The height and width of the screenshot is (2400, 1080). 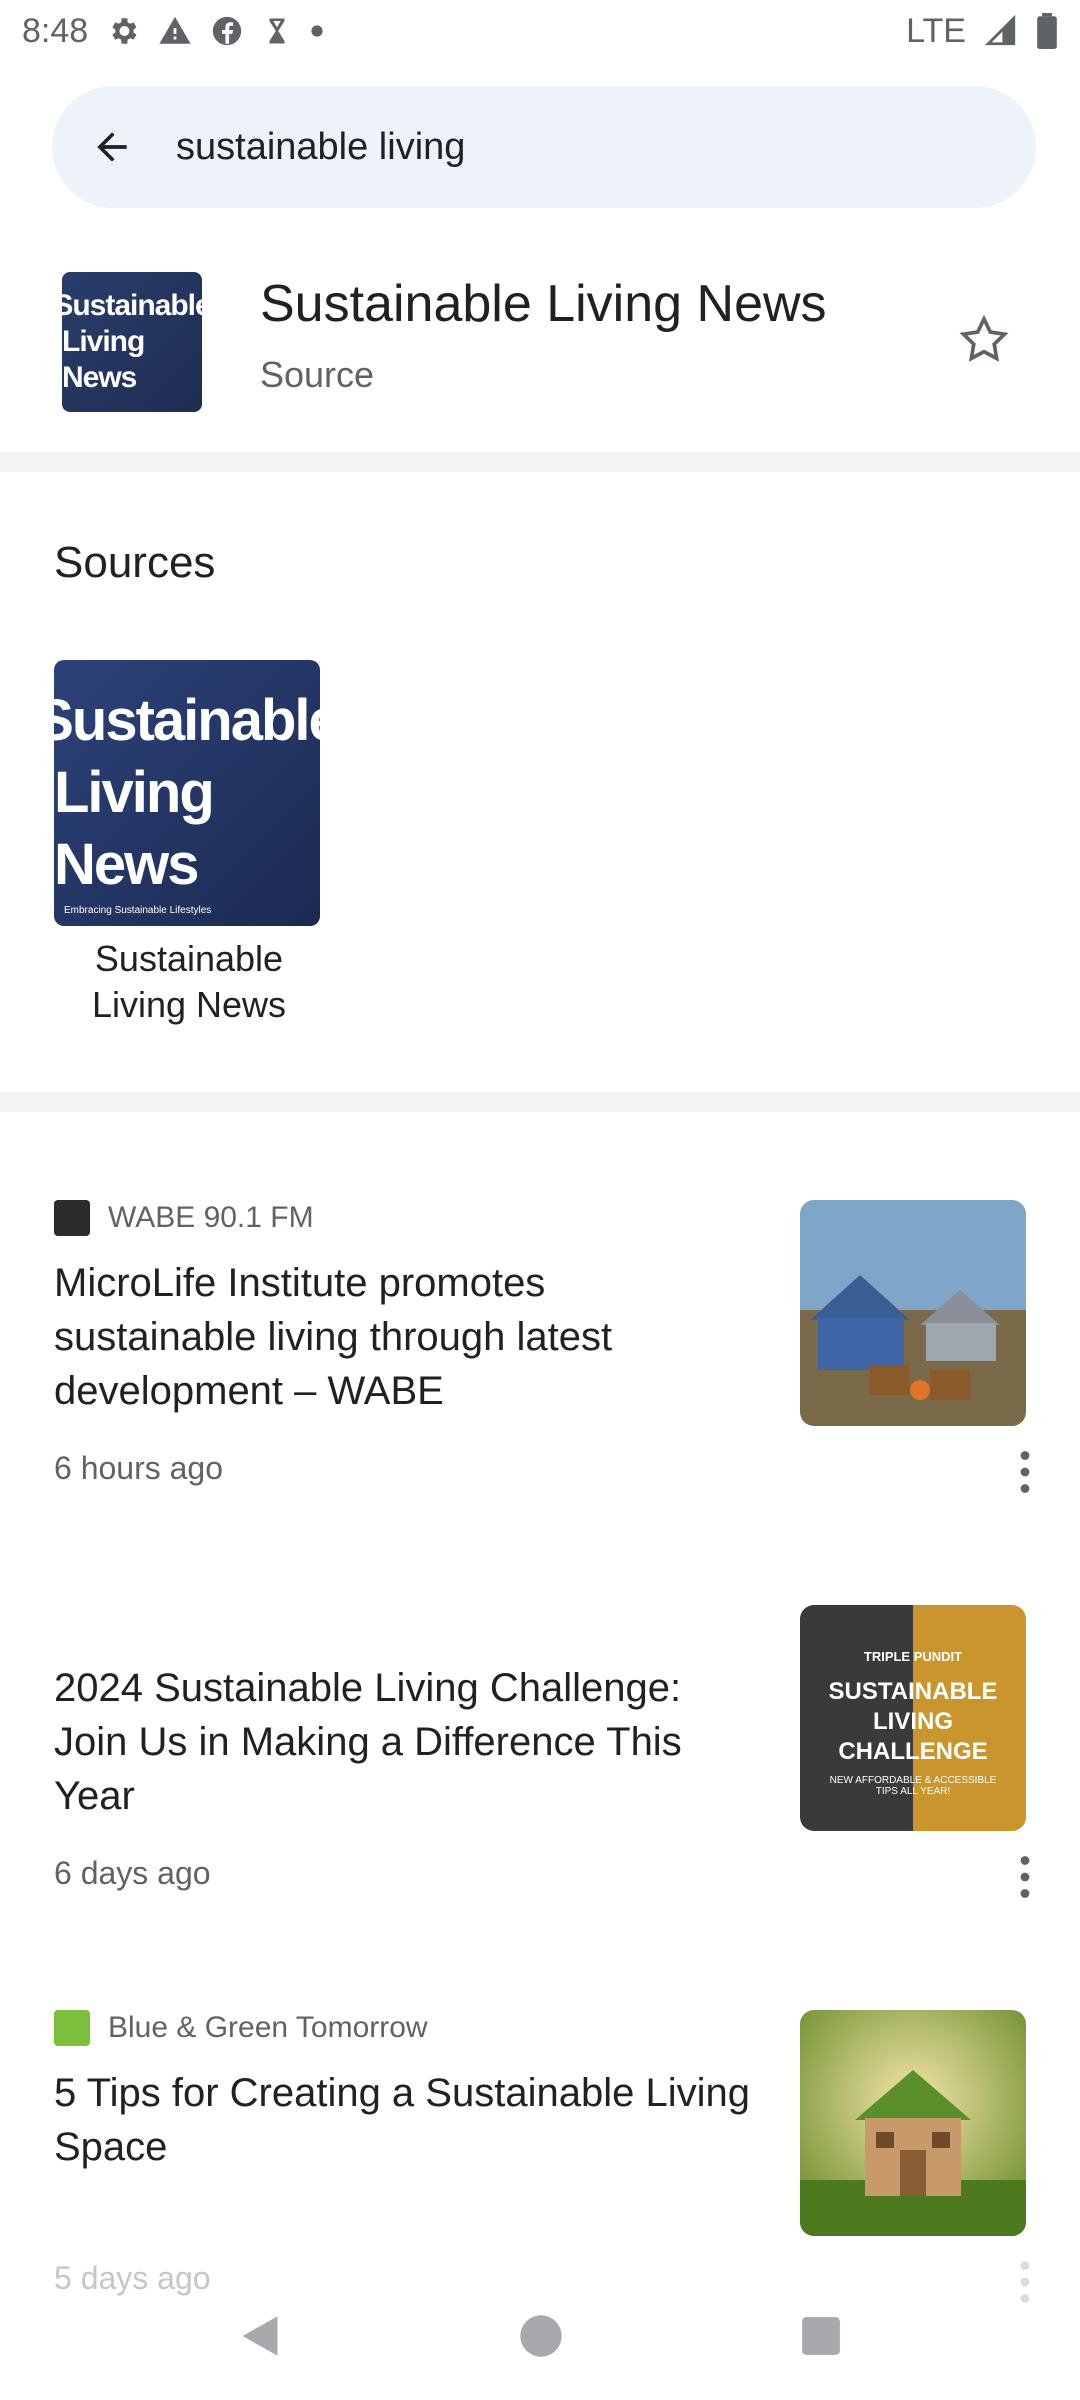 I want to click on publisher-name: Blue & Green Tomorrow, so click(x=268, y=2027).